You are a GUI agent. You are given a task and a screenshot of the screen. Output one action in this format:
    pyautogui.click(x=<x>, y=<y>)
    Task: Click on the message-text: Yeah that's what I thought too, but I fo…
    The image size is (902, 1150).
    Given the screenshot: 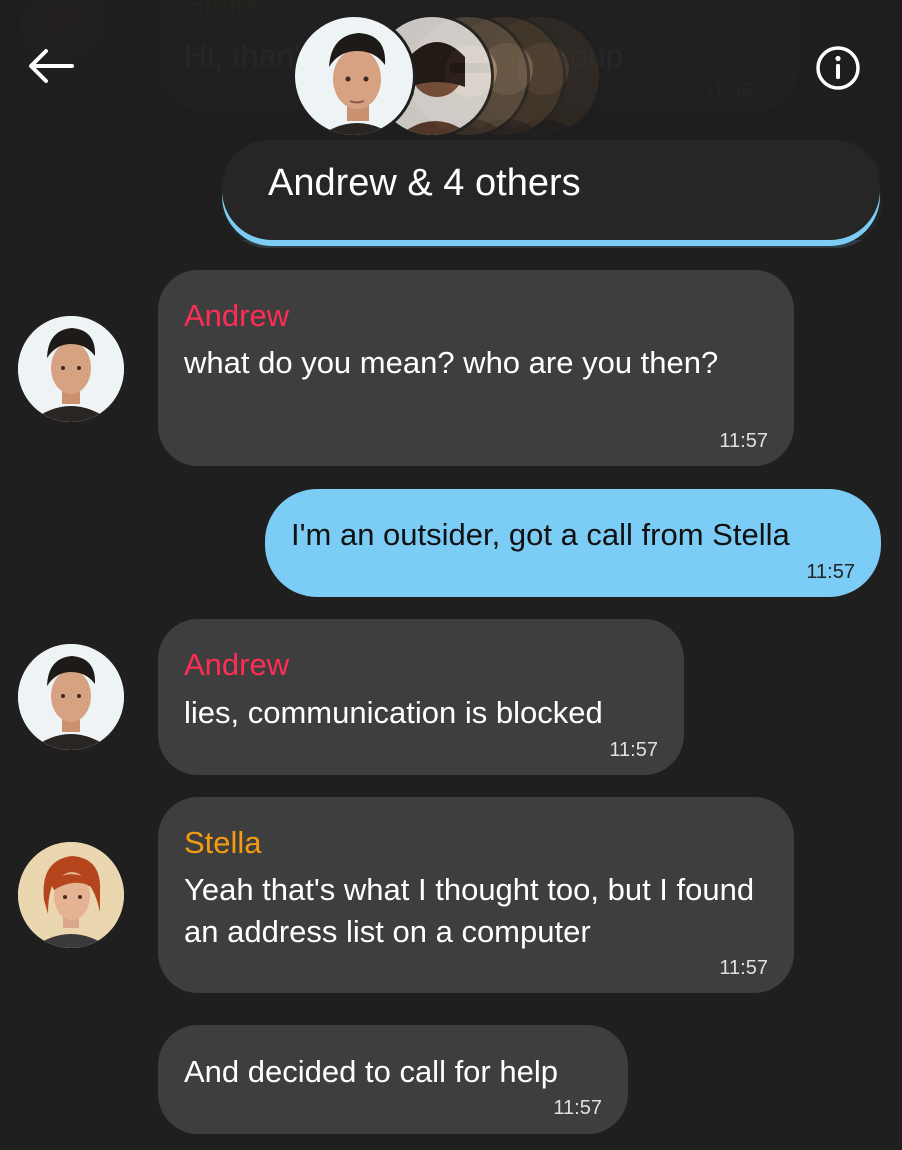 What is the action you would take?
    pyautogui.click(x=469, y=910)
    